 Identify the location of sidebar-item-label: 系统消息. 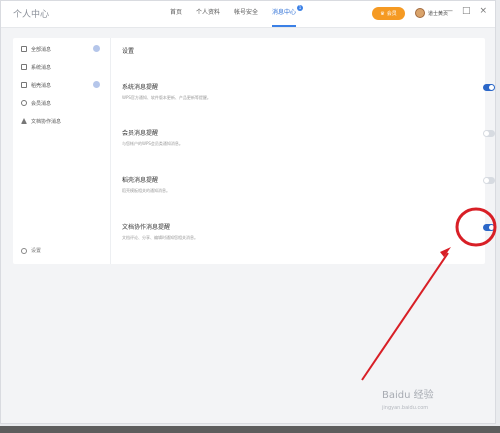
(41, 67).